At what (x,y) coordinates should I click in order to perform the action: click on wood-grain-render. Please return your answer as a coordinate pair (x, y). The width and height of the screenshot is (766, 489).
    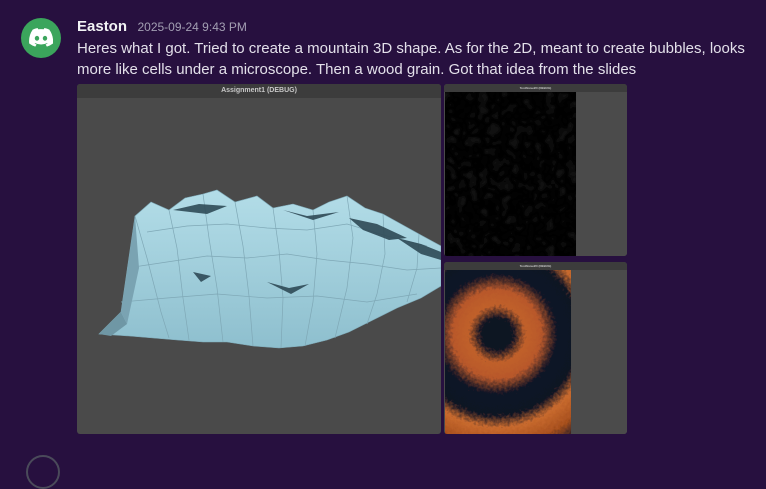
    Looking at the image, I should click on (508, 352).